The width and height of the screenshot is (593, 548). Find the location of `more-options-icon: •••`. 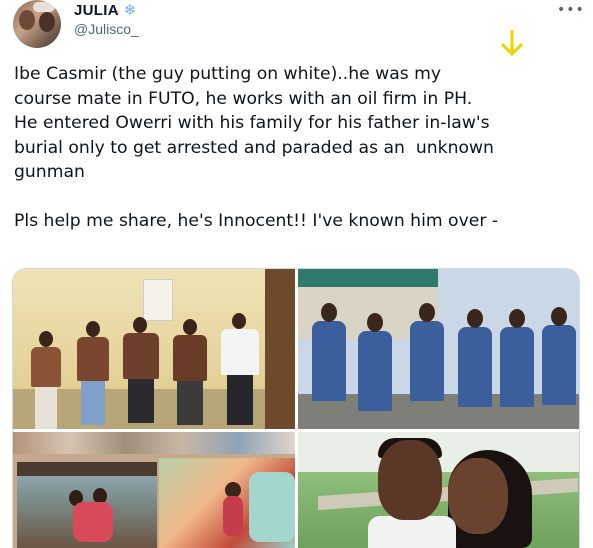

more-options-icon: ••• is located at coordinates (571, 10).